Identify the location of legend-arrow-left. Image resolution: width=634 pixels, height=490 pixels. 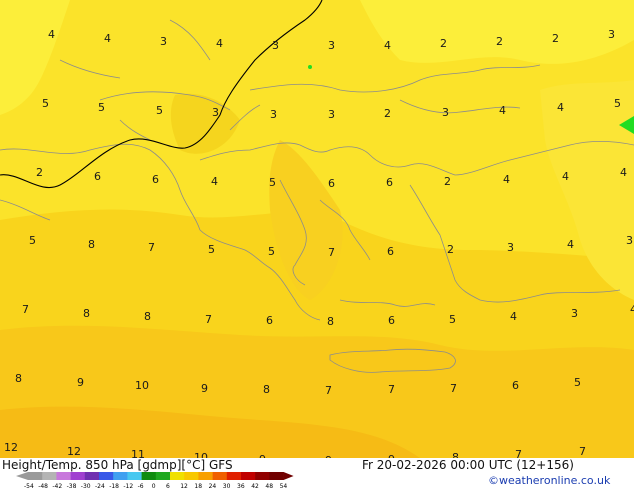
(22, 476).